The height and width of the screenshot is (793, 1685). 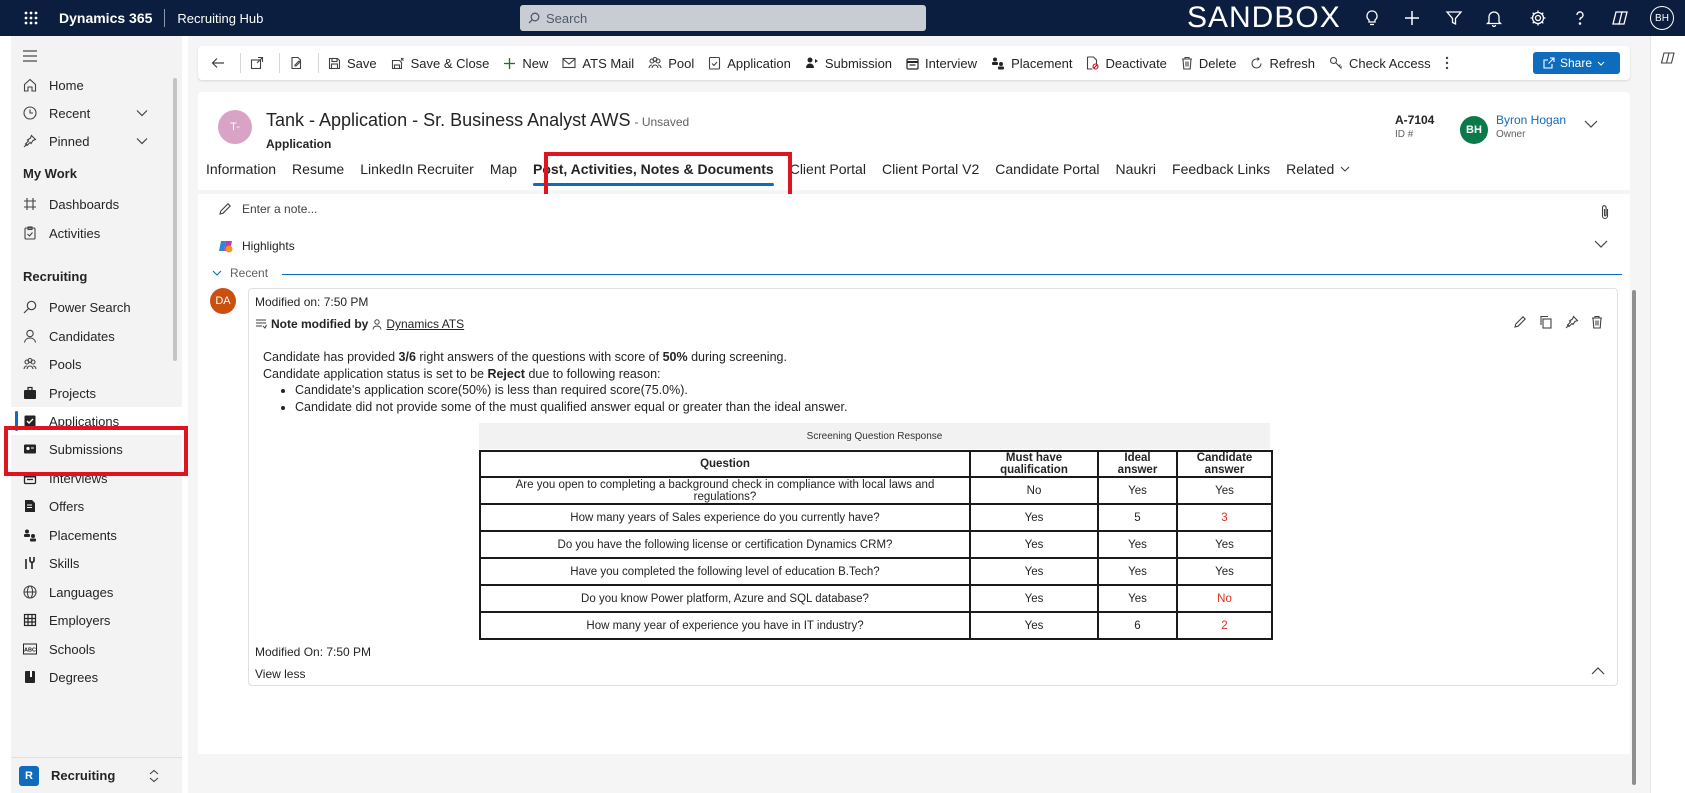 What do you see at coordinates (96, 56) in the screenshot?
I see `nav-collapse-button` at bounding box center [96, 56].